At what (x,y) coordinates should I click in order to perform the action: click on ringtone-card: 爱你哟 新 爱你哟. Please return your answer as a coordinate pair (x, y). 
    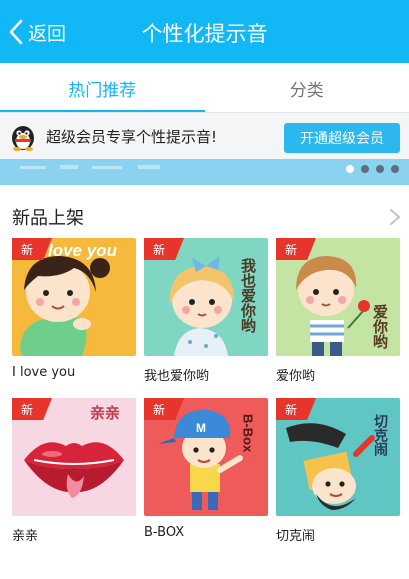
    Looking at the image, I should click on (338, 312).